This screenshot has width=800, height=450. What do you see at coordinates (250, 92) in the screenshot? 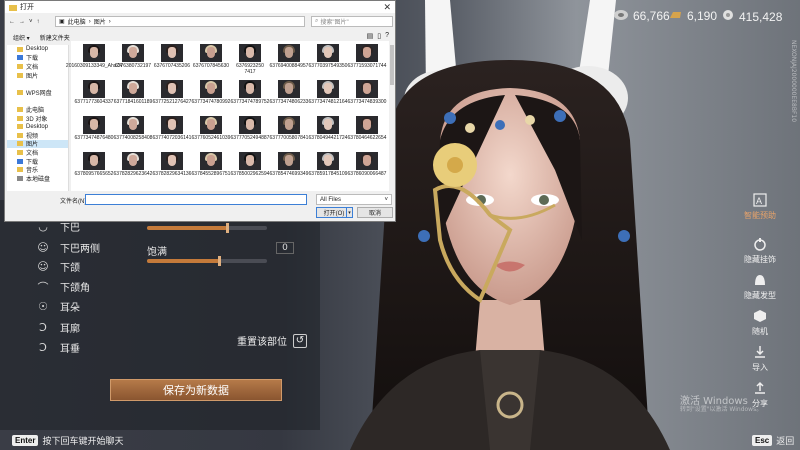
I see `file-thumbnail: 63773474789752` at bounding box center [250, 92].